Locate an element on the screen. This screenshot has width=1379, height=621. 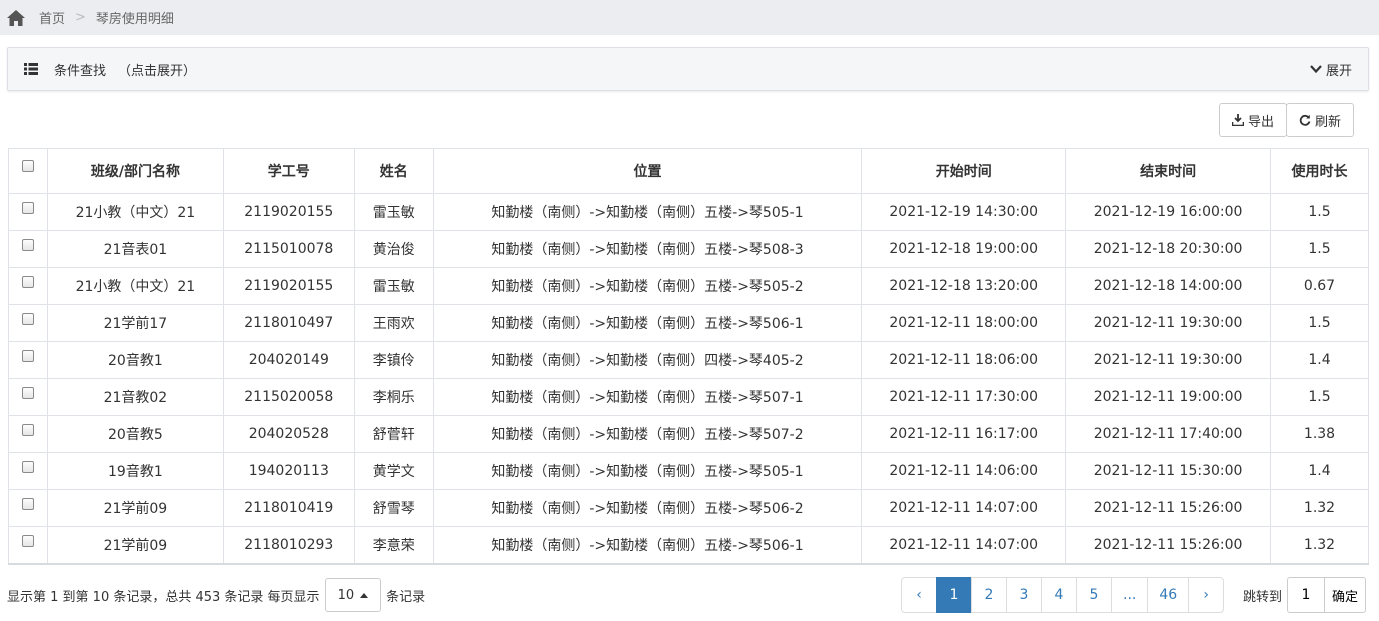
cell-student-id: 194020113 is located at coordinates (288, 471).